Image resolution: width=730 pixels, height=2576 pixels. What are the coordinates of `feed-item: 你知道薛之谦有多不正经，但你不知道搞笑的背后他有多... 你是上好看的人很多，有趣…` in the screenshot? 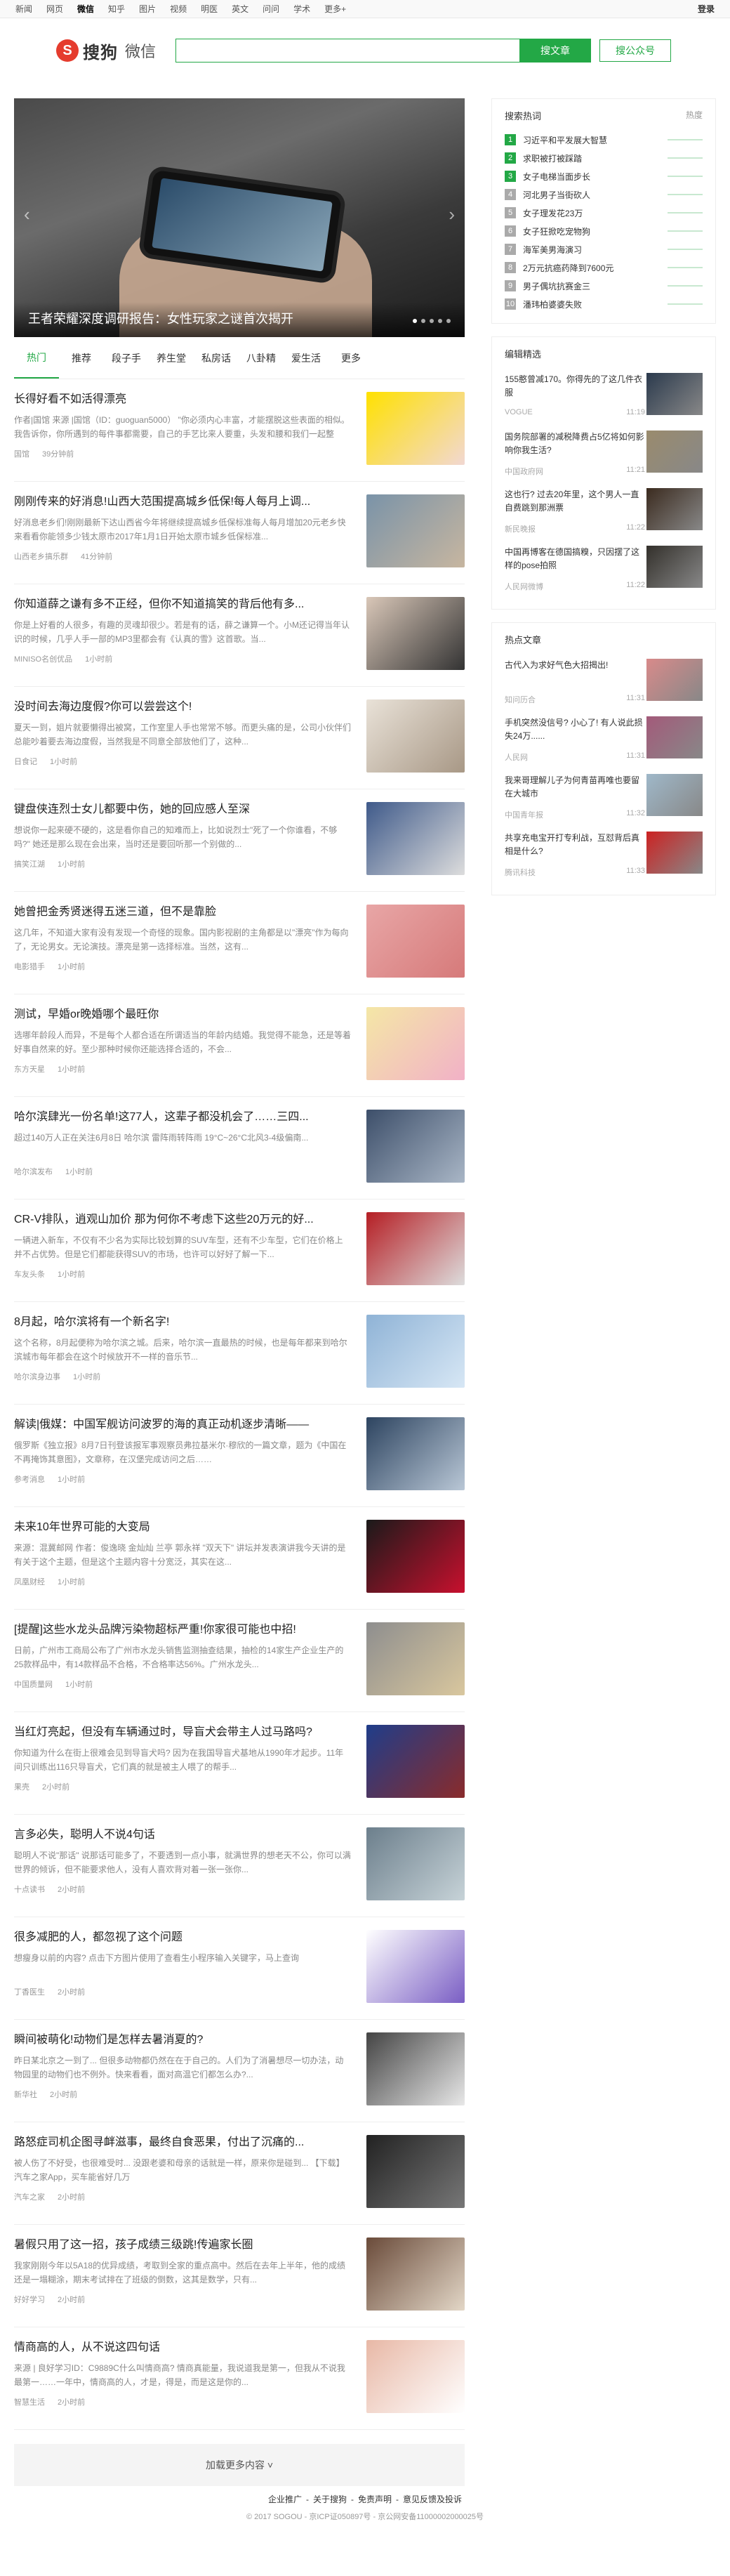 It's located at (239, 635).